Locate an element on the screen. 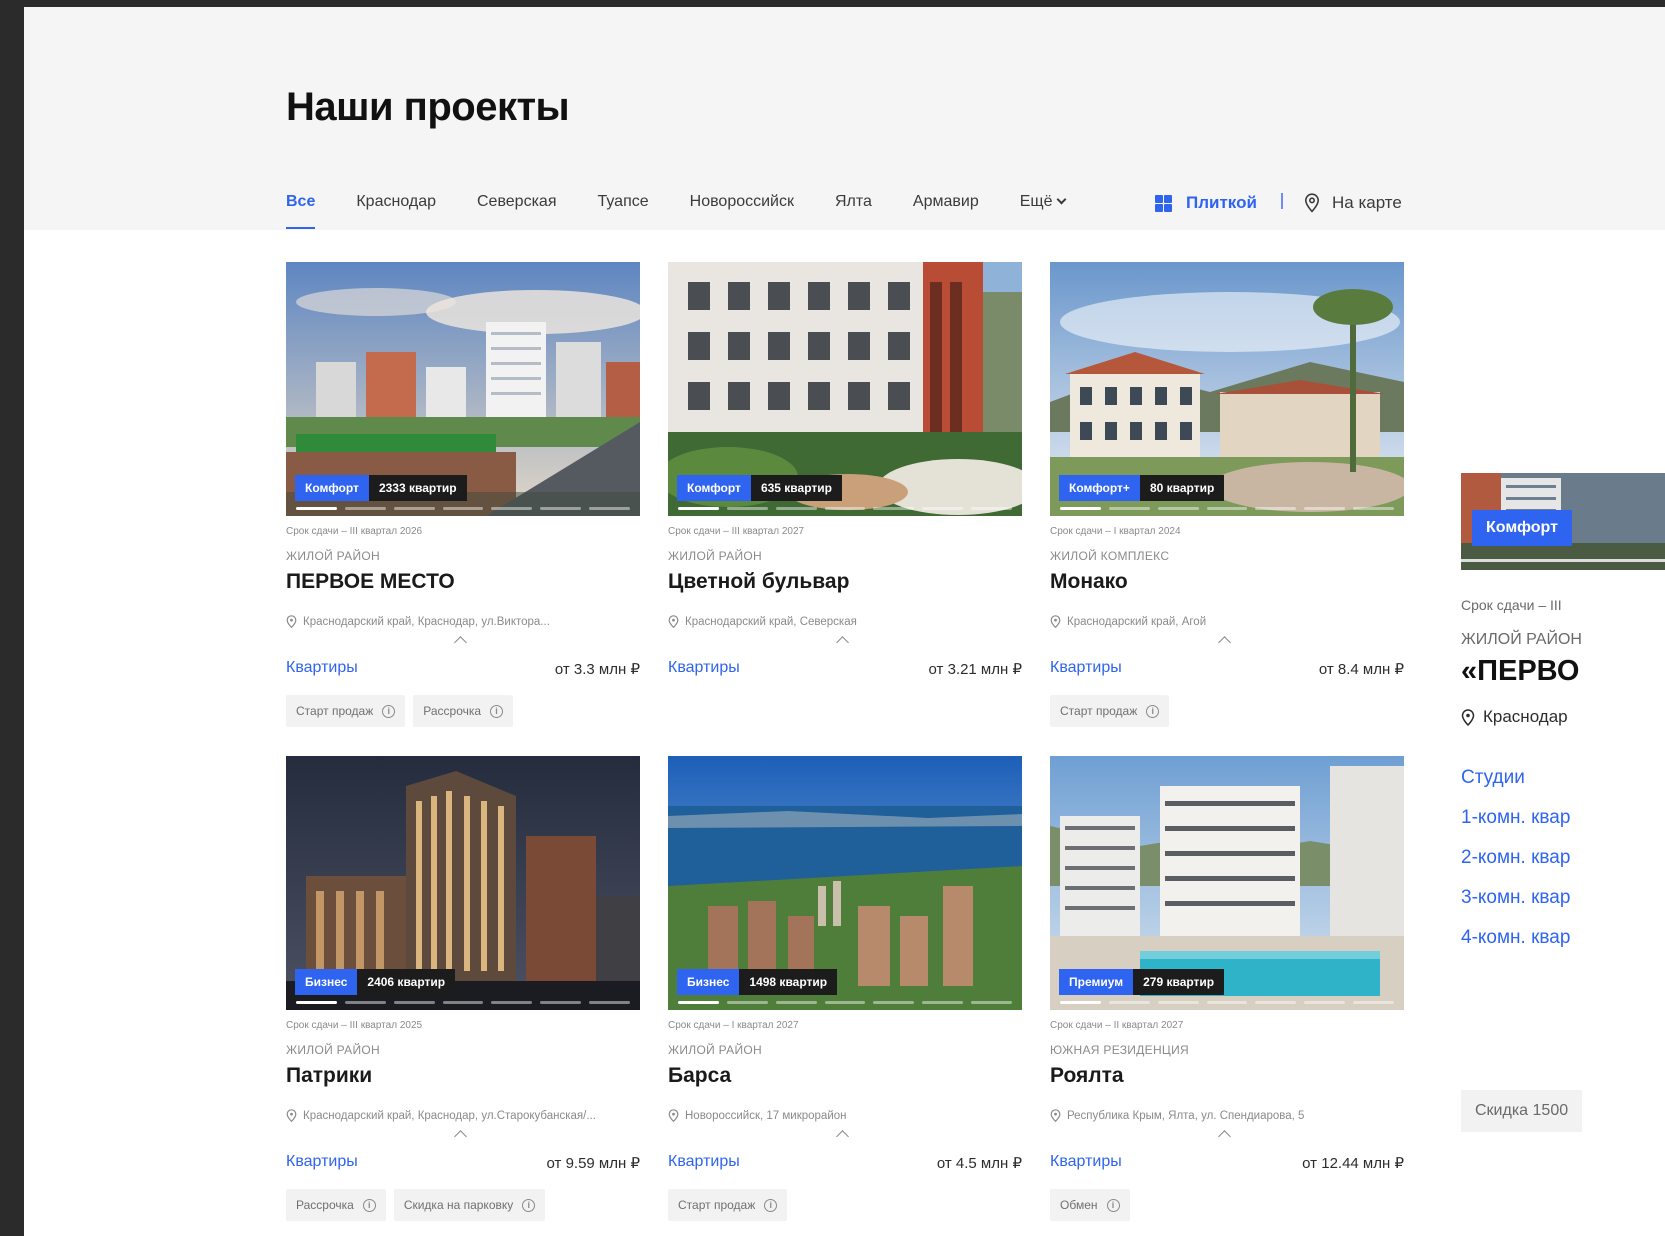  side-link-studios: Студии is located at coordinates (1493, 778).